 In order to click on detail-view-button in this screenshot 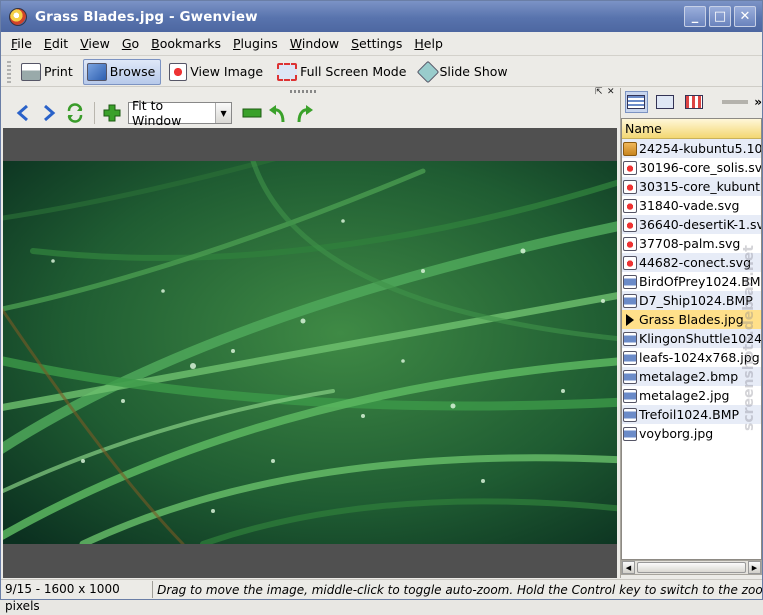, I will do `click(694, 102)`.